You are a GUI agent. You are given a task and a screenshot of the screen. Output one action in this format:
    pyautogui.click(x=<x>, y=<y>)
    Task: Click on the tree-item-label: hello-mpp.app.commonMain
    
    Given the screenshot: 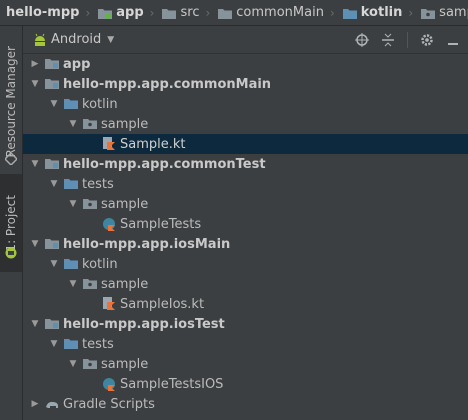 What is the action you would take?
    pyautogui.click(x=167, y=84)
    